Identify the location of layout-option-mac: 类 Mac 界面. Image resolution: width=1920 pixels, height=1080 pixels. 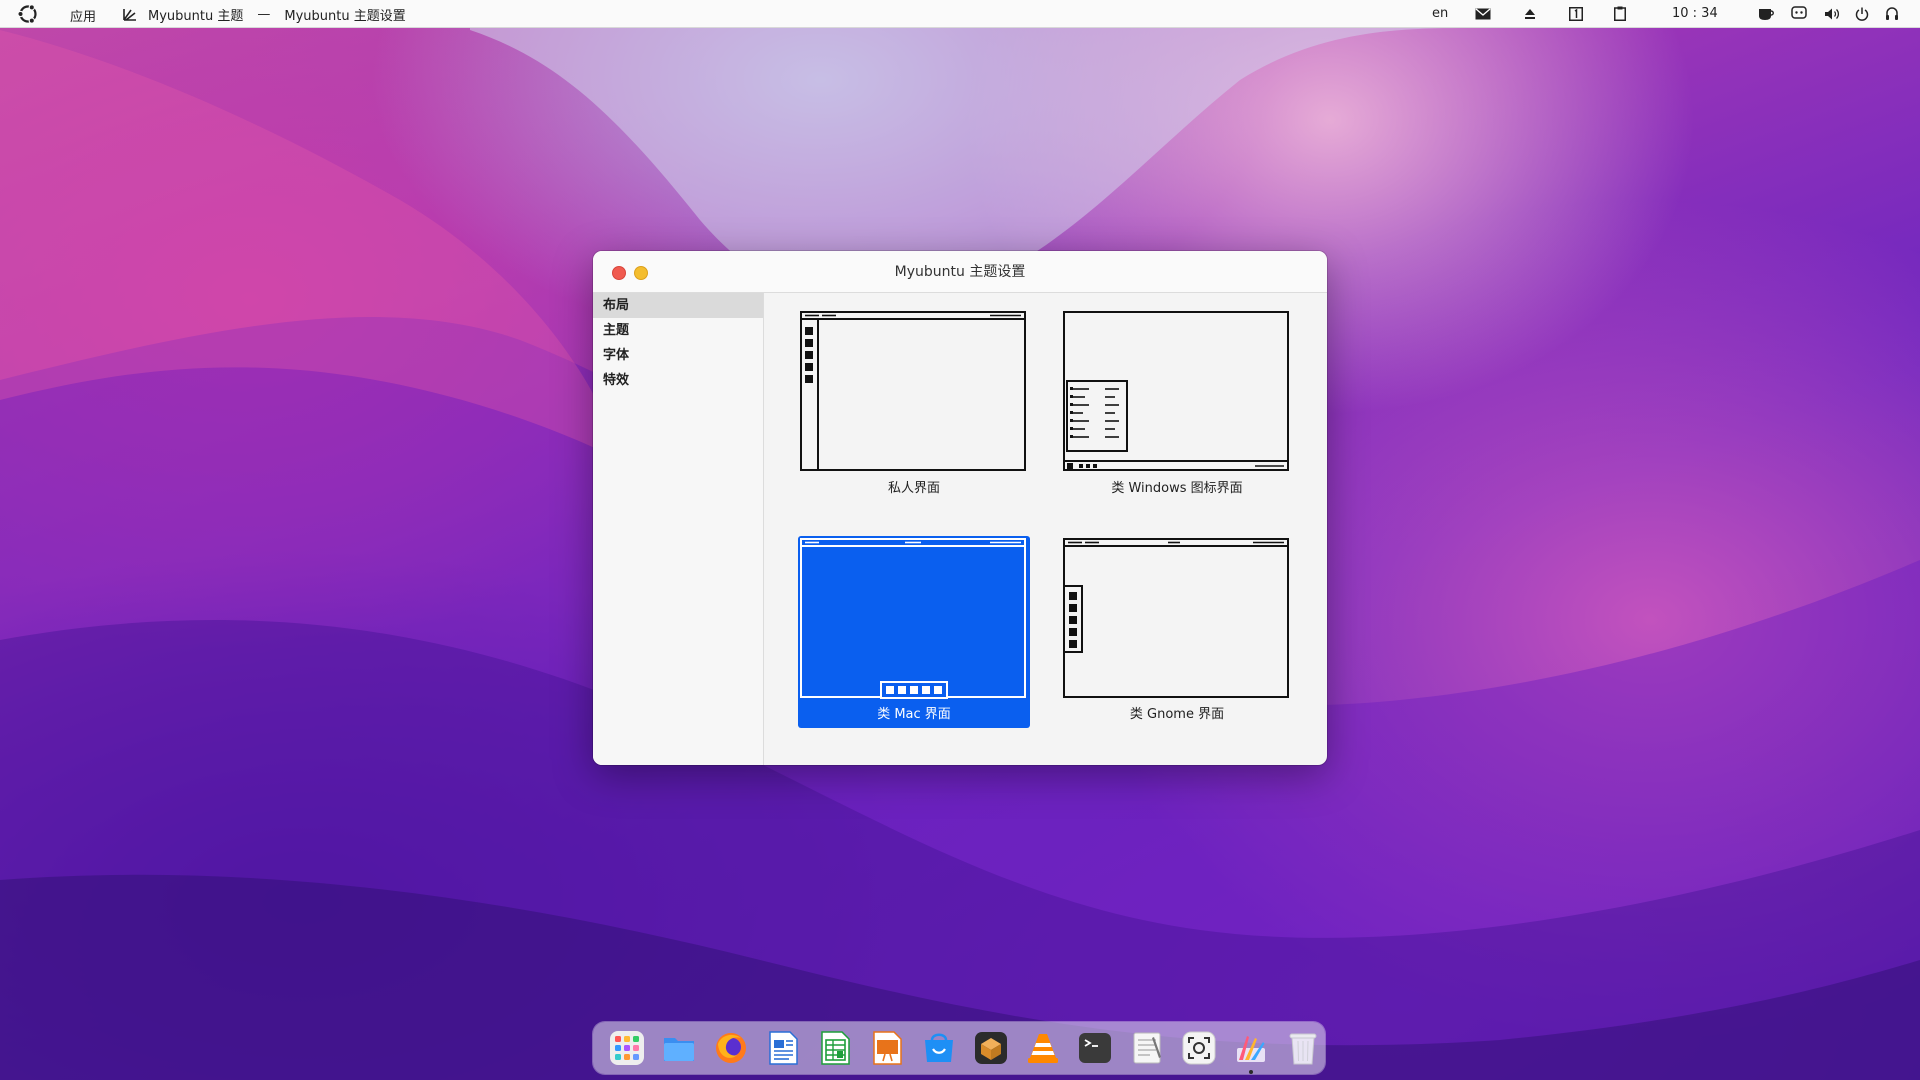
(914, 632).